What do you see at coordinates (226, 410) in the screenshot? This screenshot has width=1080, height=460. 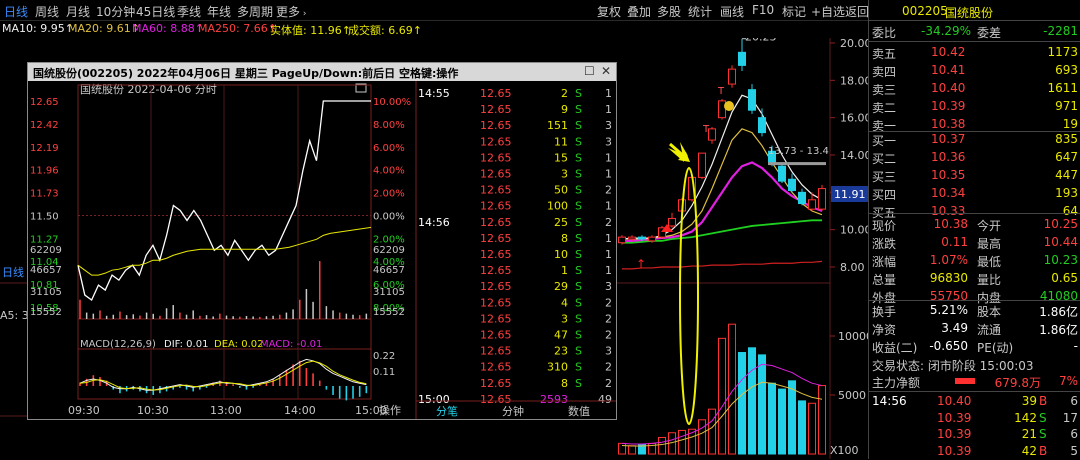 I see `time-tick-label: 13:00` at bounding box center [226, 410].